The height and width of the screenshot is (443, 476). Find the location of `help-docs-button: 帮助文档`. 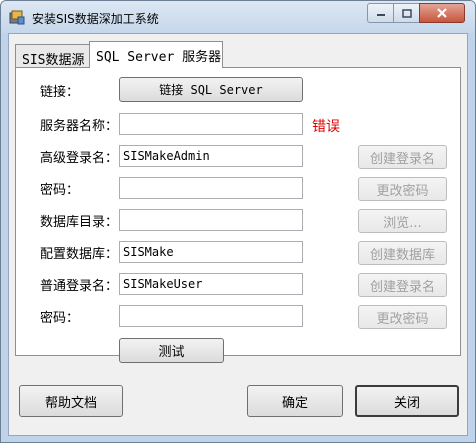

help-docs-button: 帮助文档 is located at coordinates (71, 401).